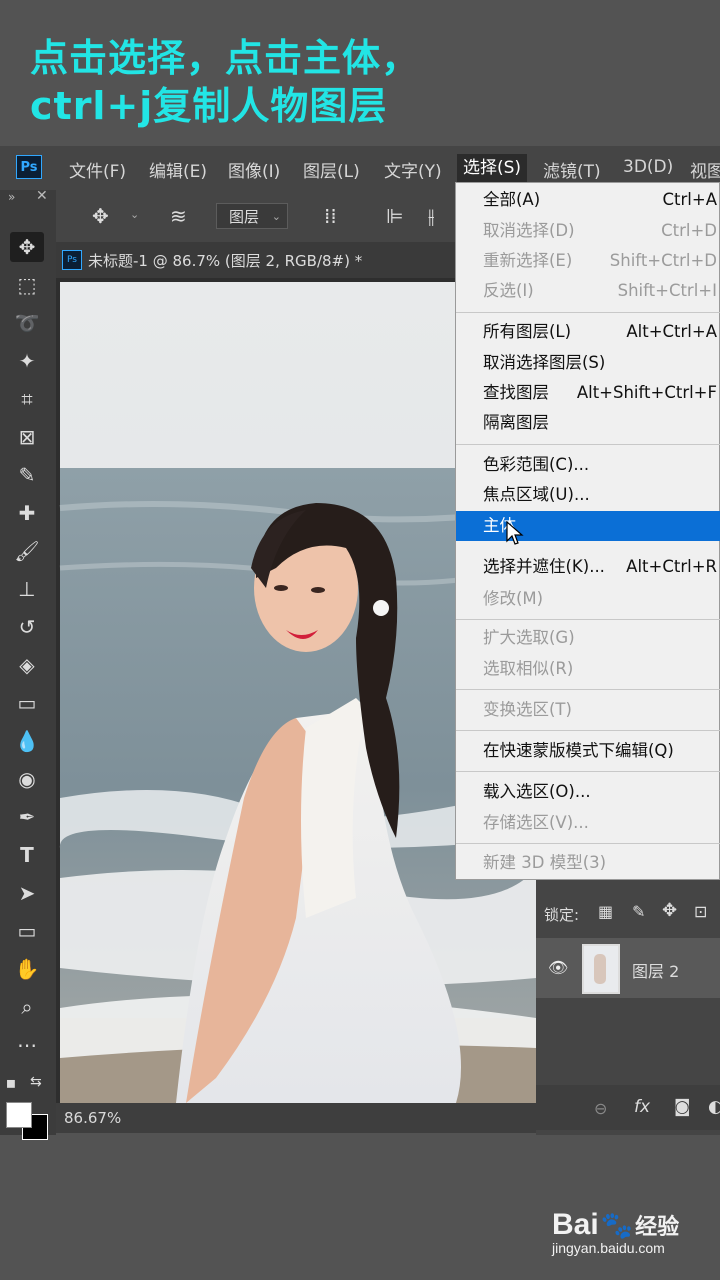  What do you see at coordinates (527, 331) in the screenshot?
I see `menu-item-label: 所有图层(L)` at bounding box center [527, 331].